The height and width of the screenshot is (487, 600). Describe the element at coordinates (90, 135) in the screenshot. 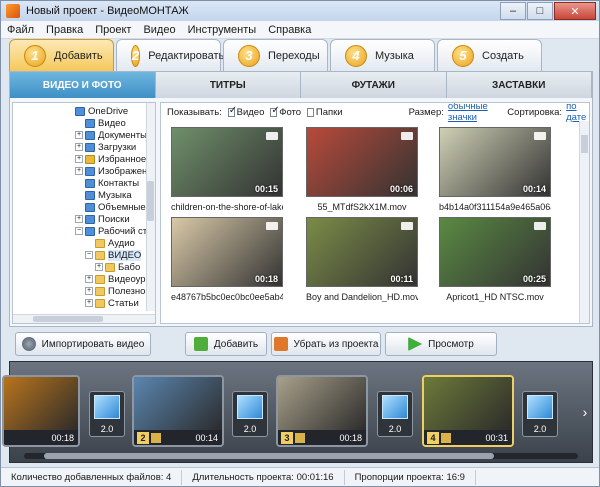

I see `documents-icon` at that location.